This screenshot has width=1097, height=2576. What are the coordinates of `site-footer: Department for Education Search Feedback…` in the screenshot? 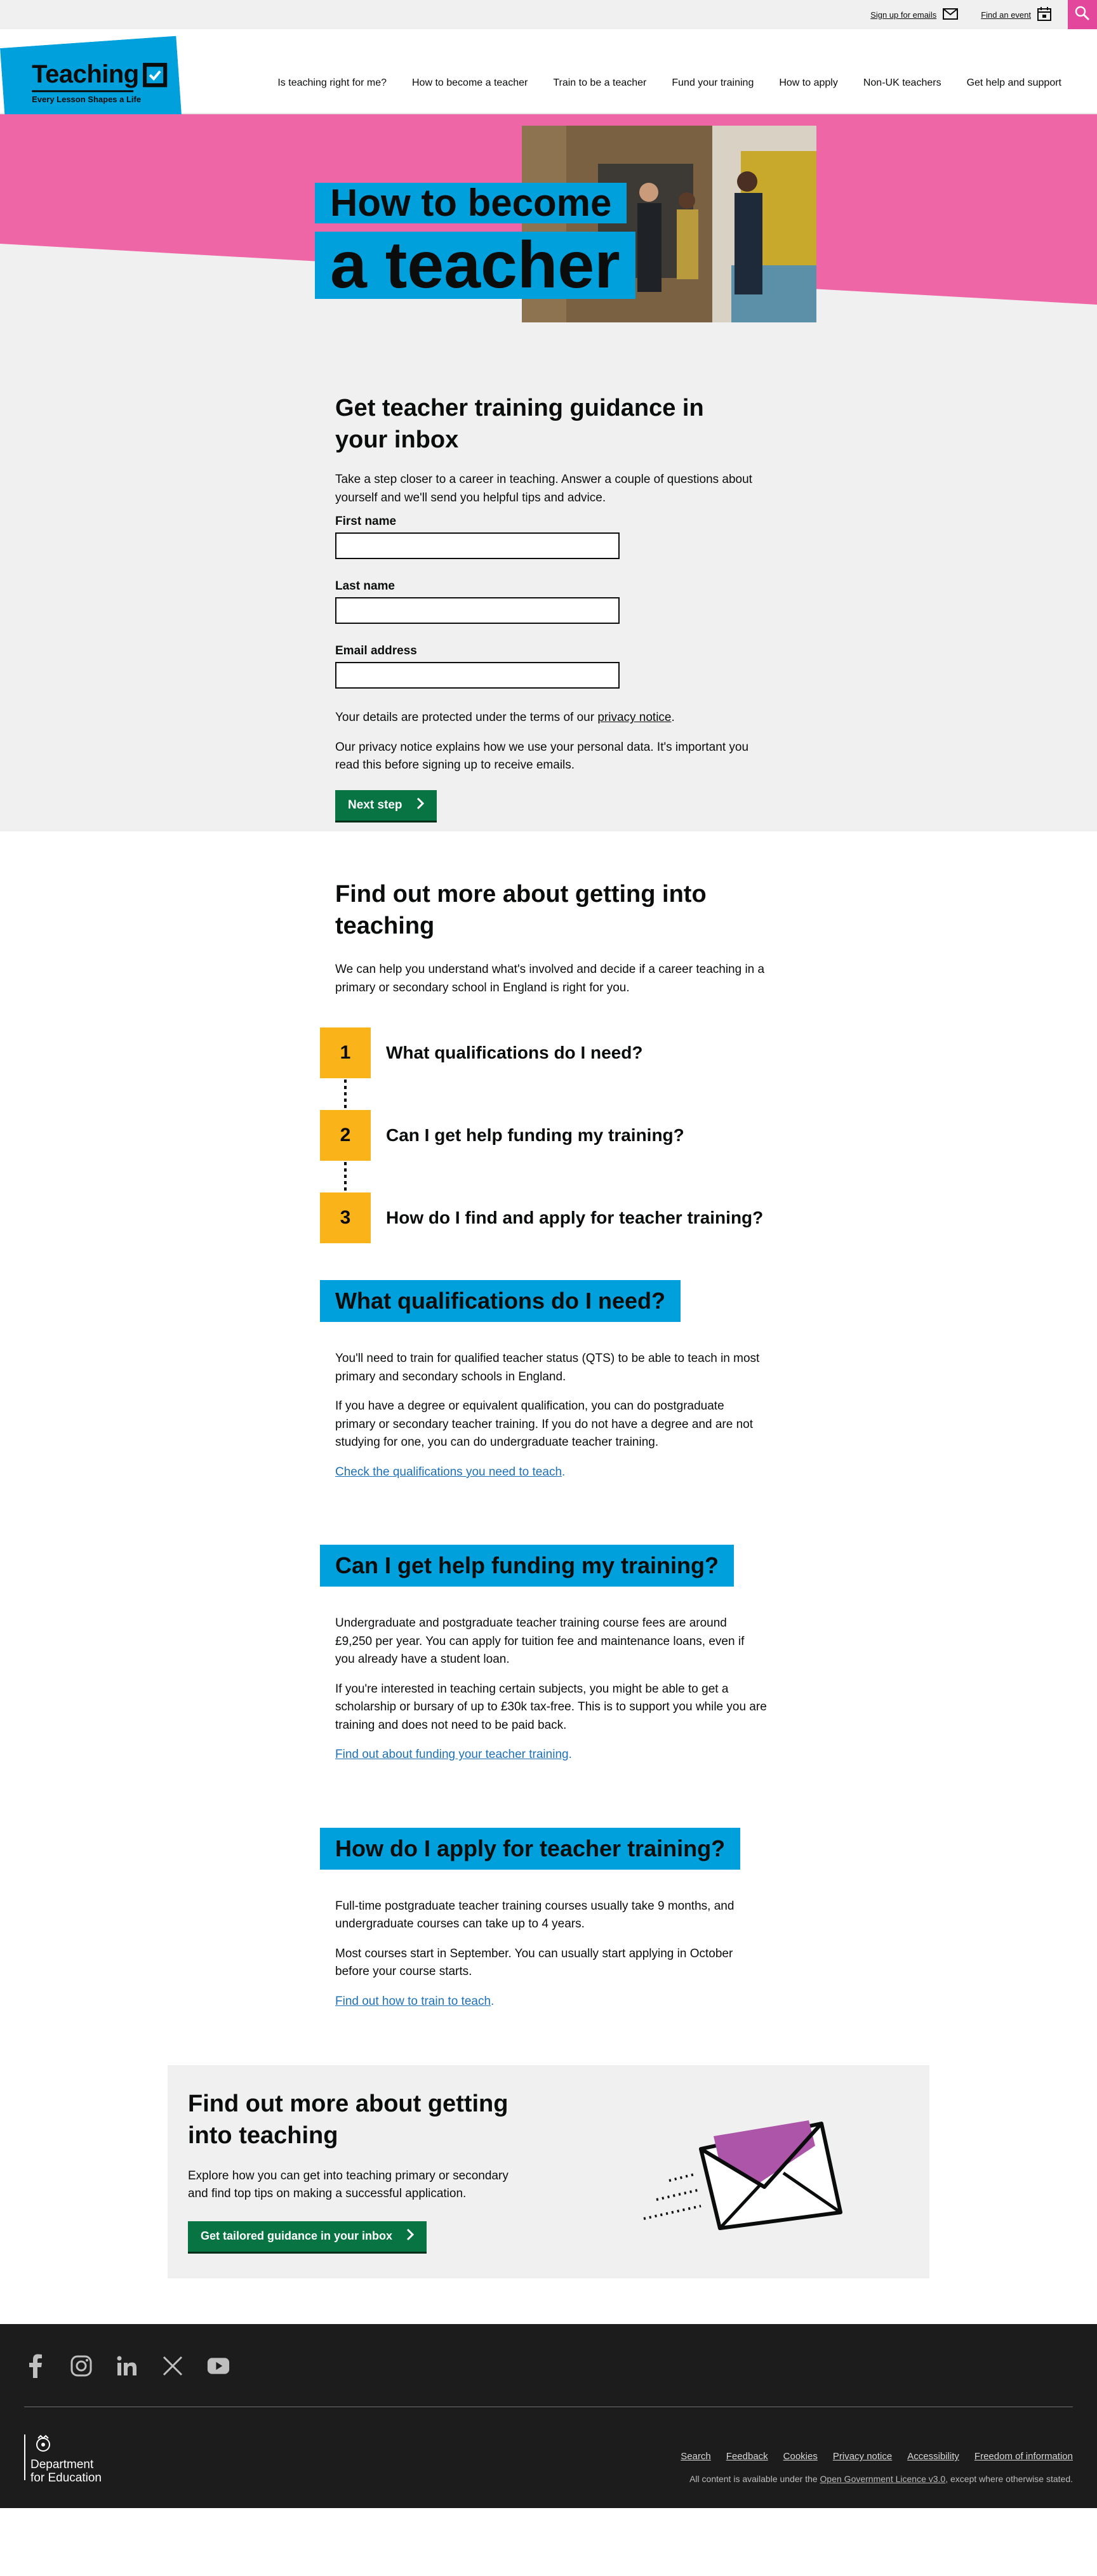 It's located at (548, 2416).